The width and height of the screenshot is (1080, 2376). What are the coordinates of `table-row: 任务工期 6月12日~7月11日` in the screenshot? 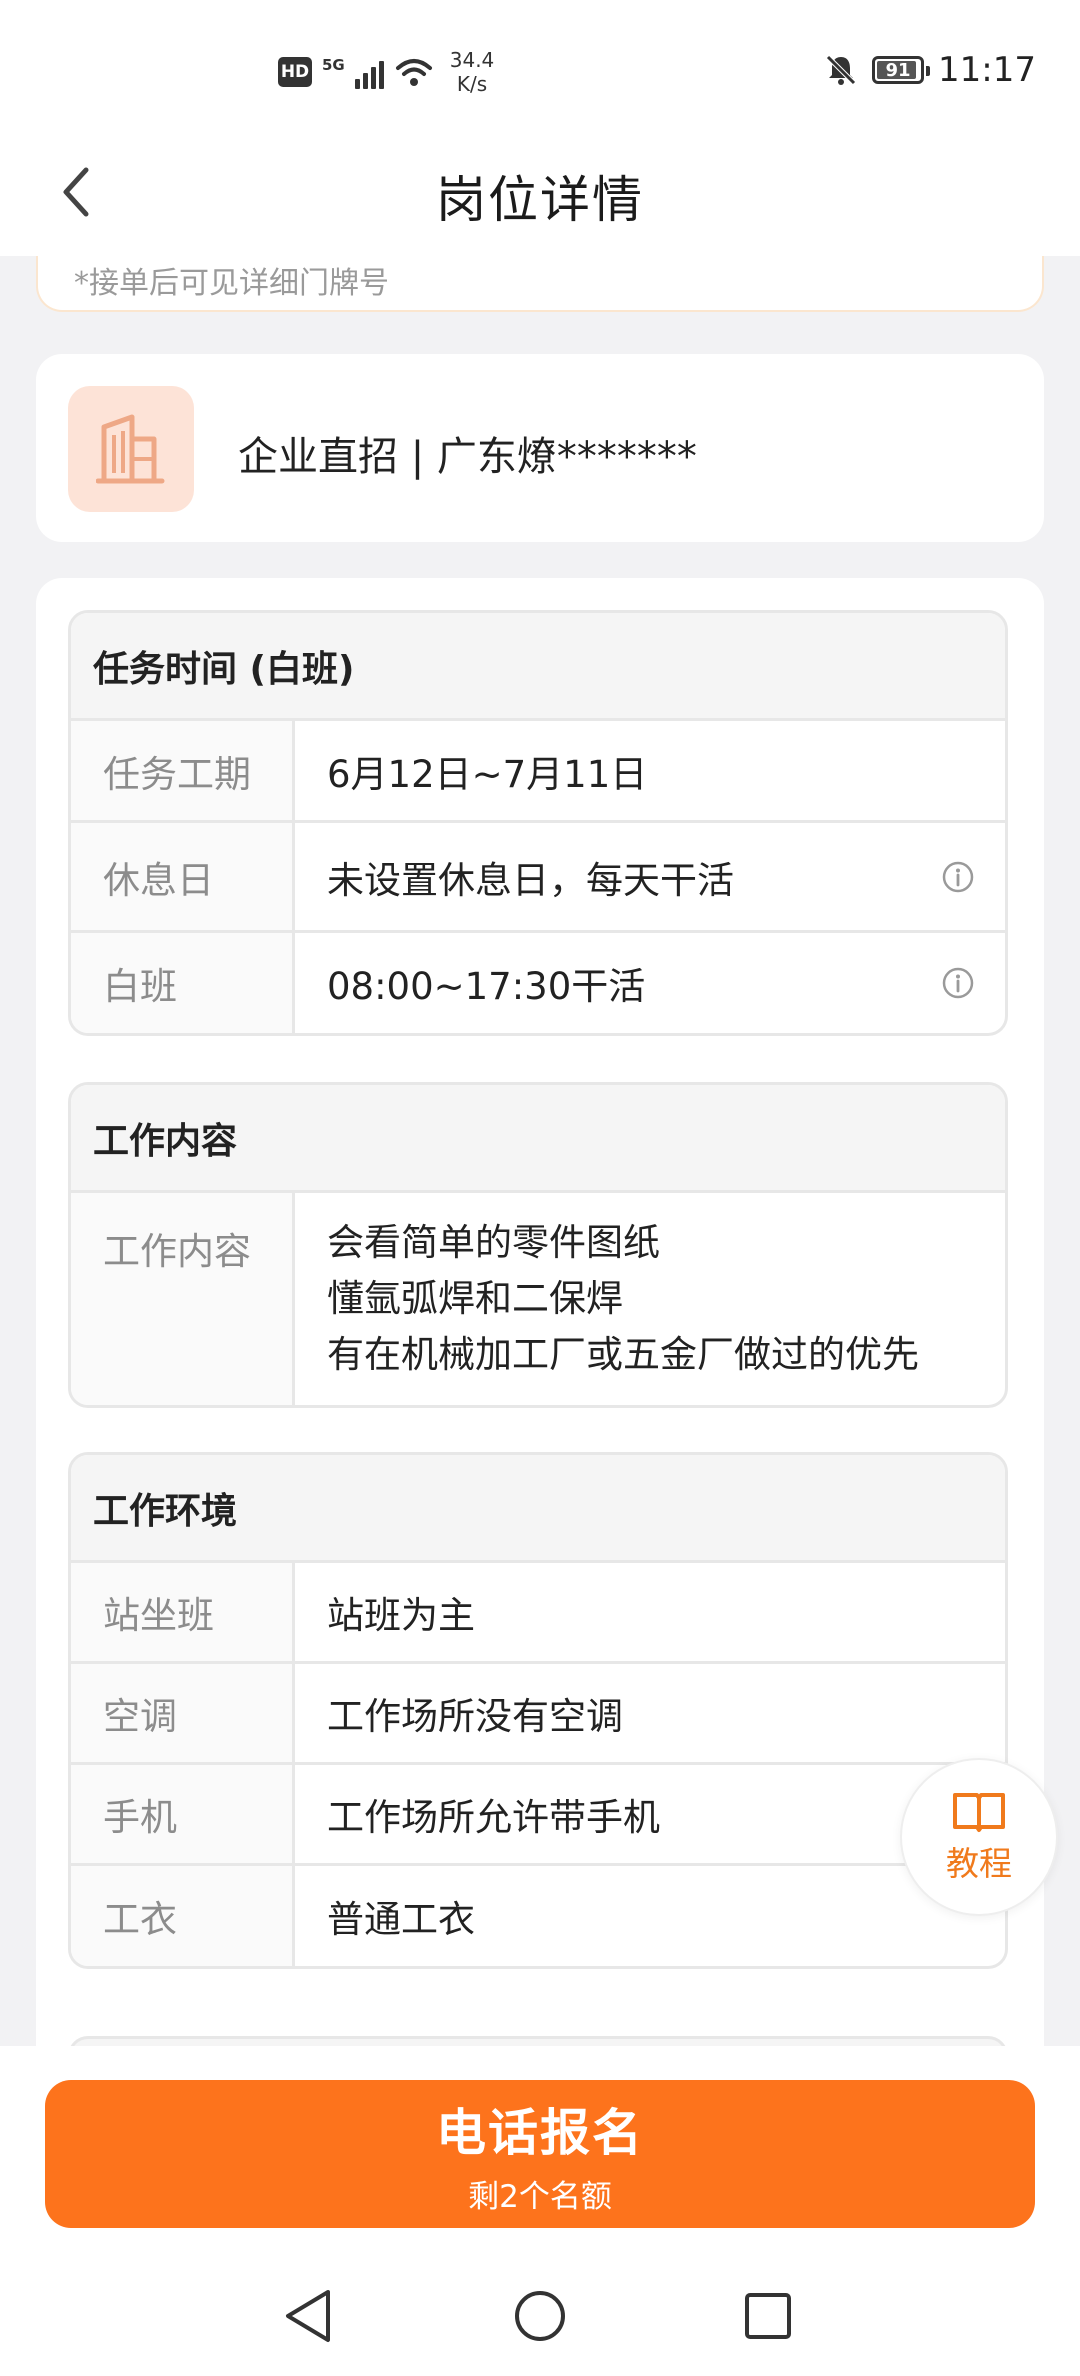 It's located at (538, 772).